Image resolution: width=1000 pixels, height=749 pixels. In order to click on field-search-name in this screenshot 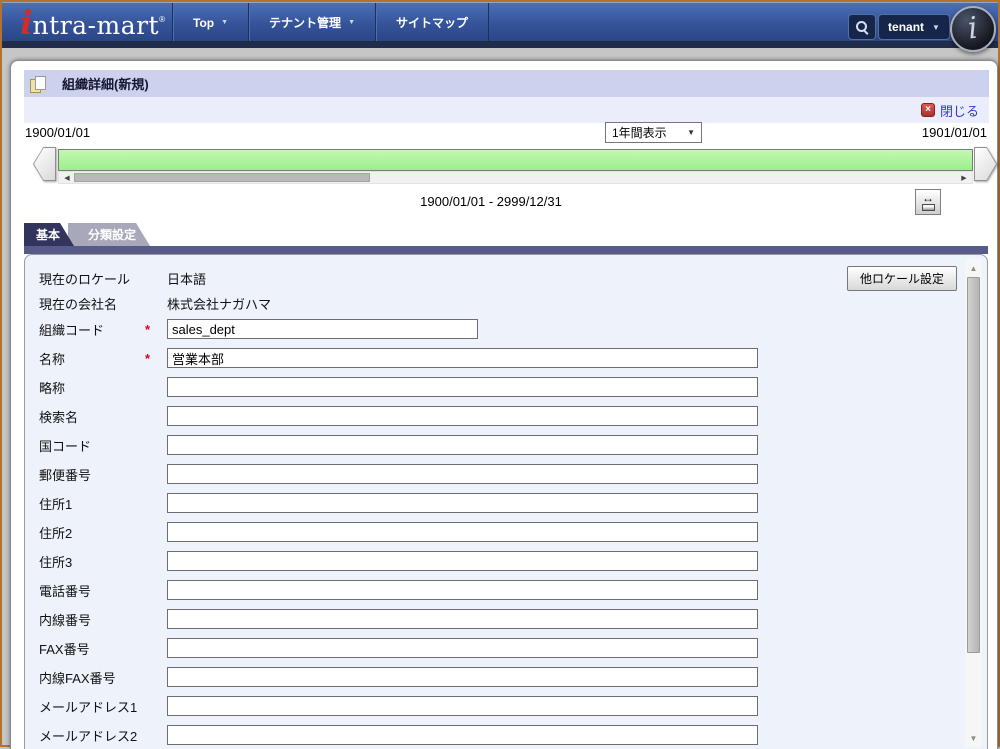, I will do `click(462, 416)`.